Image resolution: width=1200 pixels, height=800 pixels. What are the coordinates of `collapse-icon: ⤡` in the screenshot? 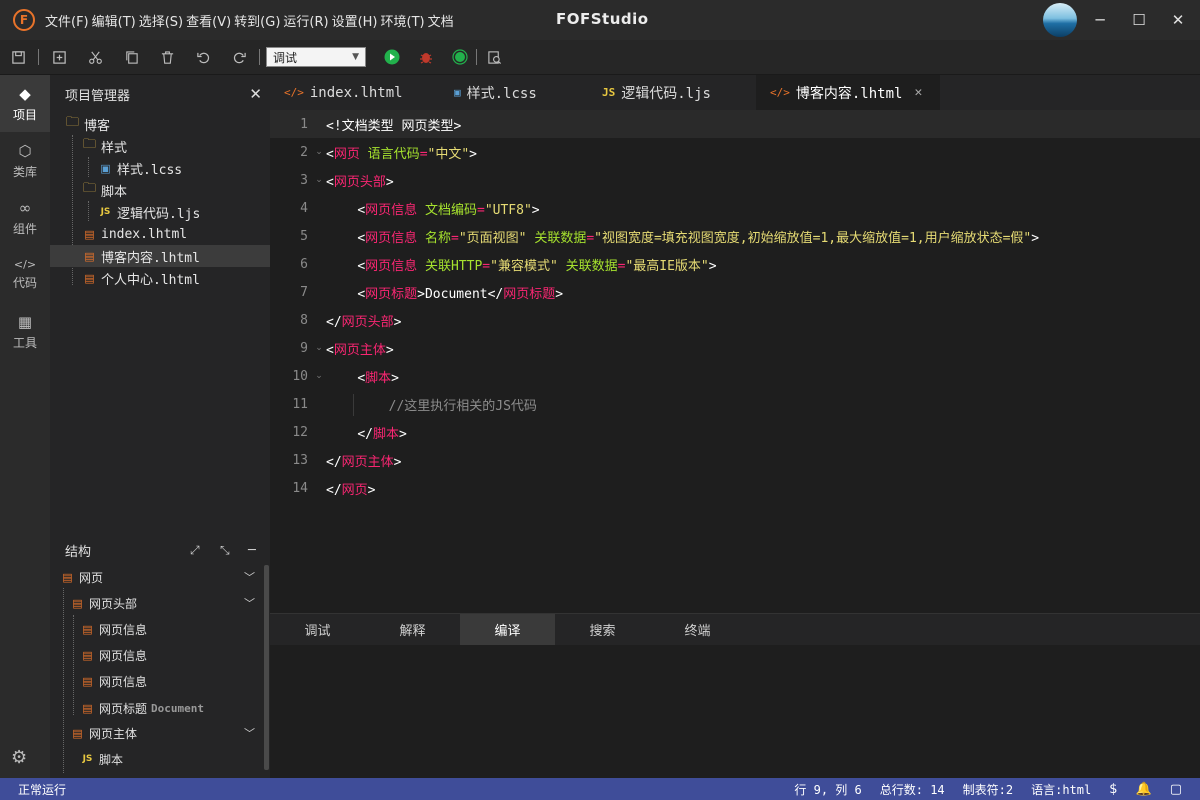 It's located at (225, 550).